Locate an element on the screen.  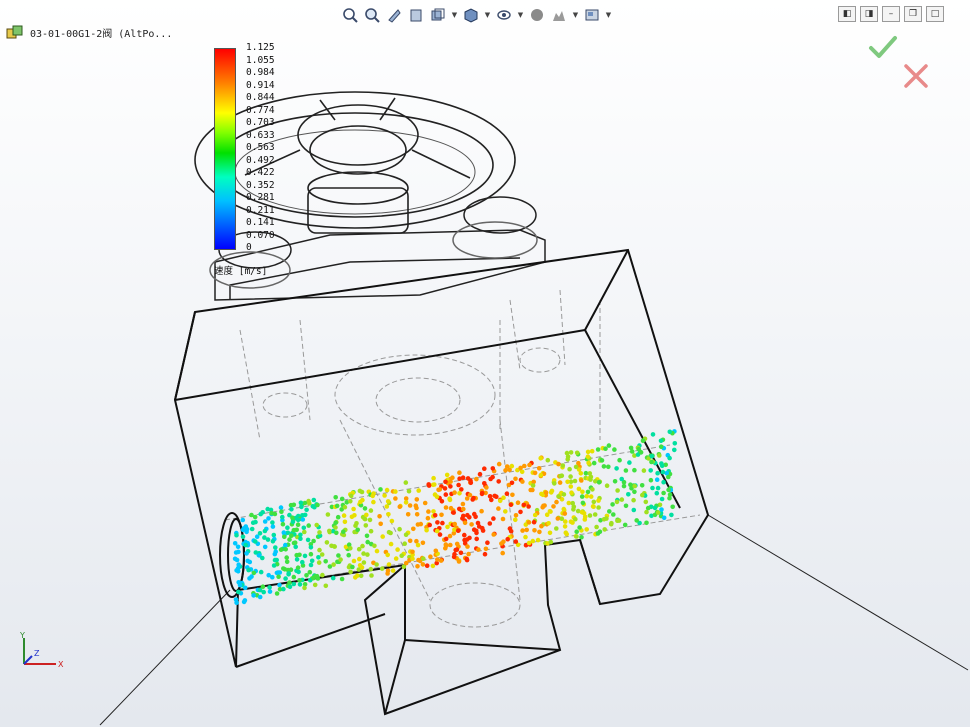
restore-right-button: ◨ is located at coordinates (869, 14).